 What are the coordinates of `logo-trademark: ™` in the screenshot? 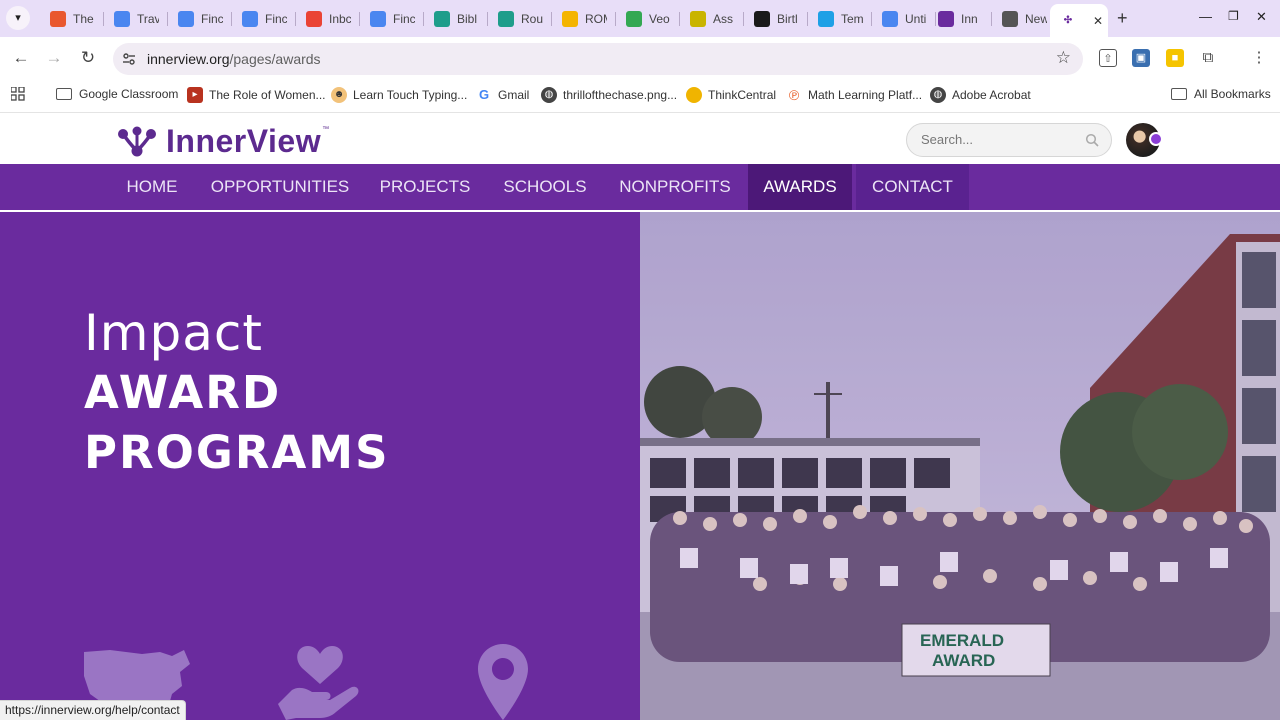 It's located at (326, 129).